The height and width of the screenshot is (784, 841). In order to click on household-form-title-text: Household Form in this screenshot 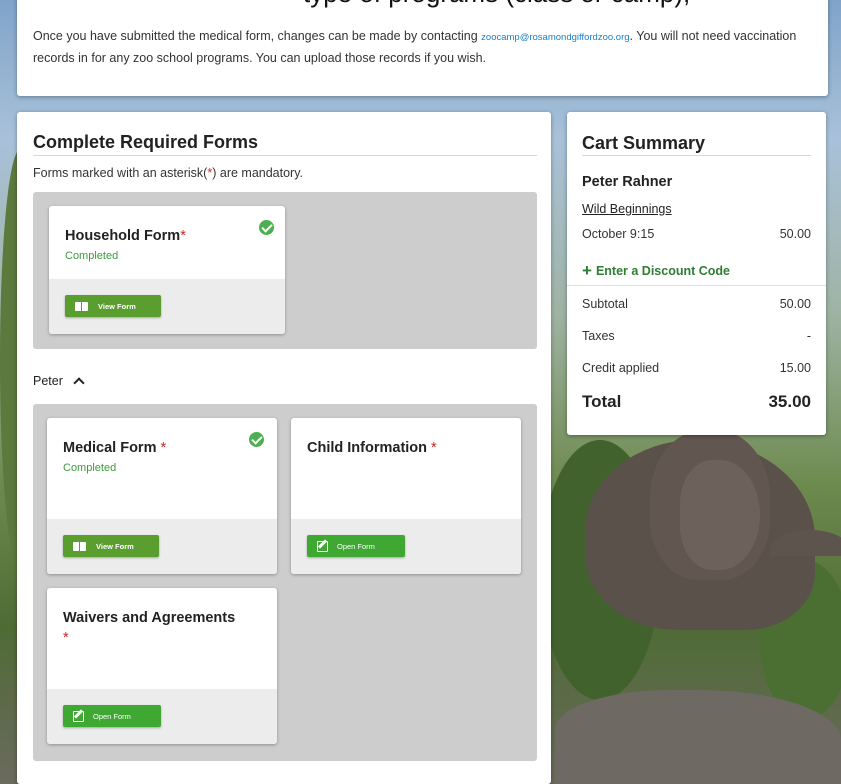, I will do `click(123, 236)`.